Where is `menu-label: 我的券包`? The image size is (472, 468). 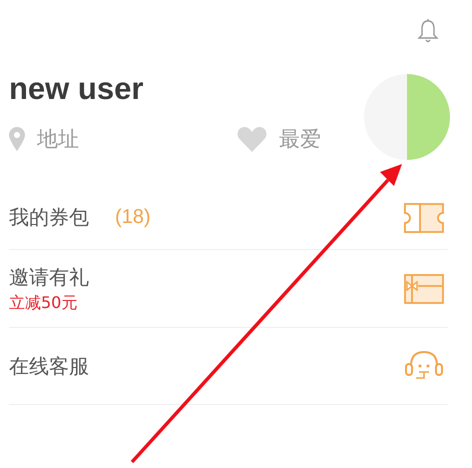 menu-label: 我的券包 is located at coordinates (49, 217).